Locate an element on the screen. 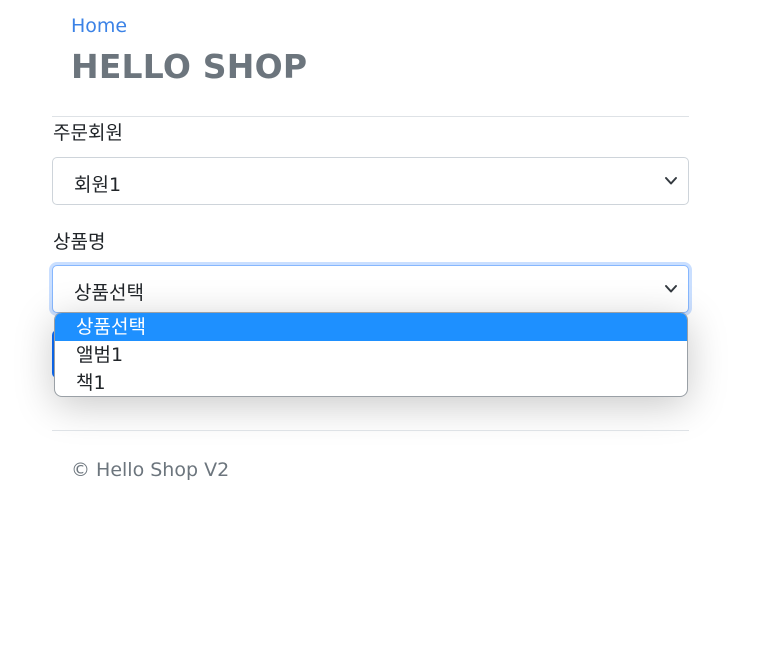 This screenshot has width=766, height=663. home-link: Home is located at coordinates (99, 26).